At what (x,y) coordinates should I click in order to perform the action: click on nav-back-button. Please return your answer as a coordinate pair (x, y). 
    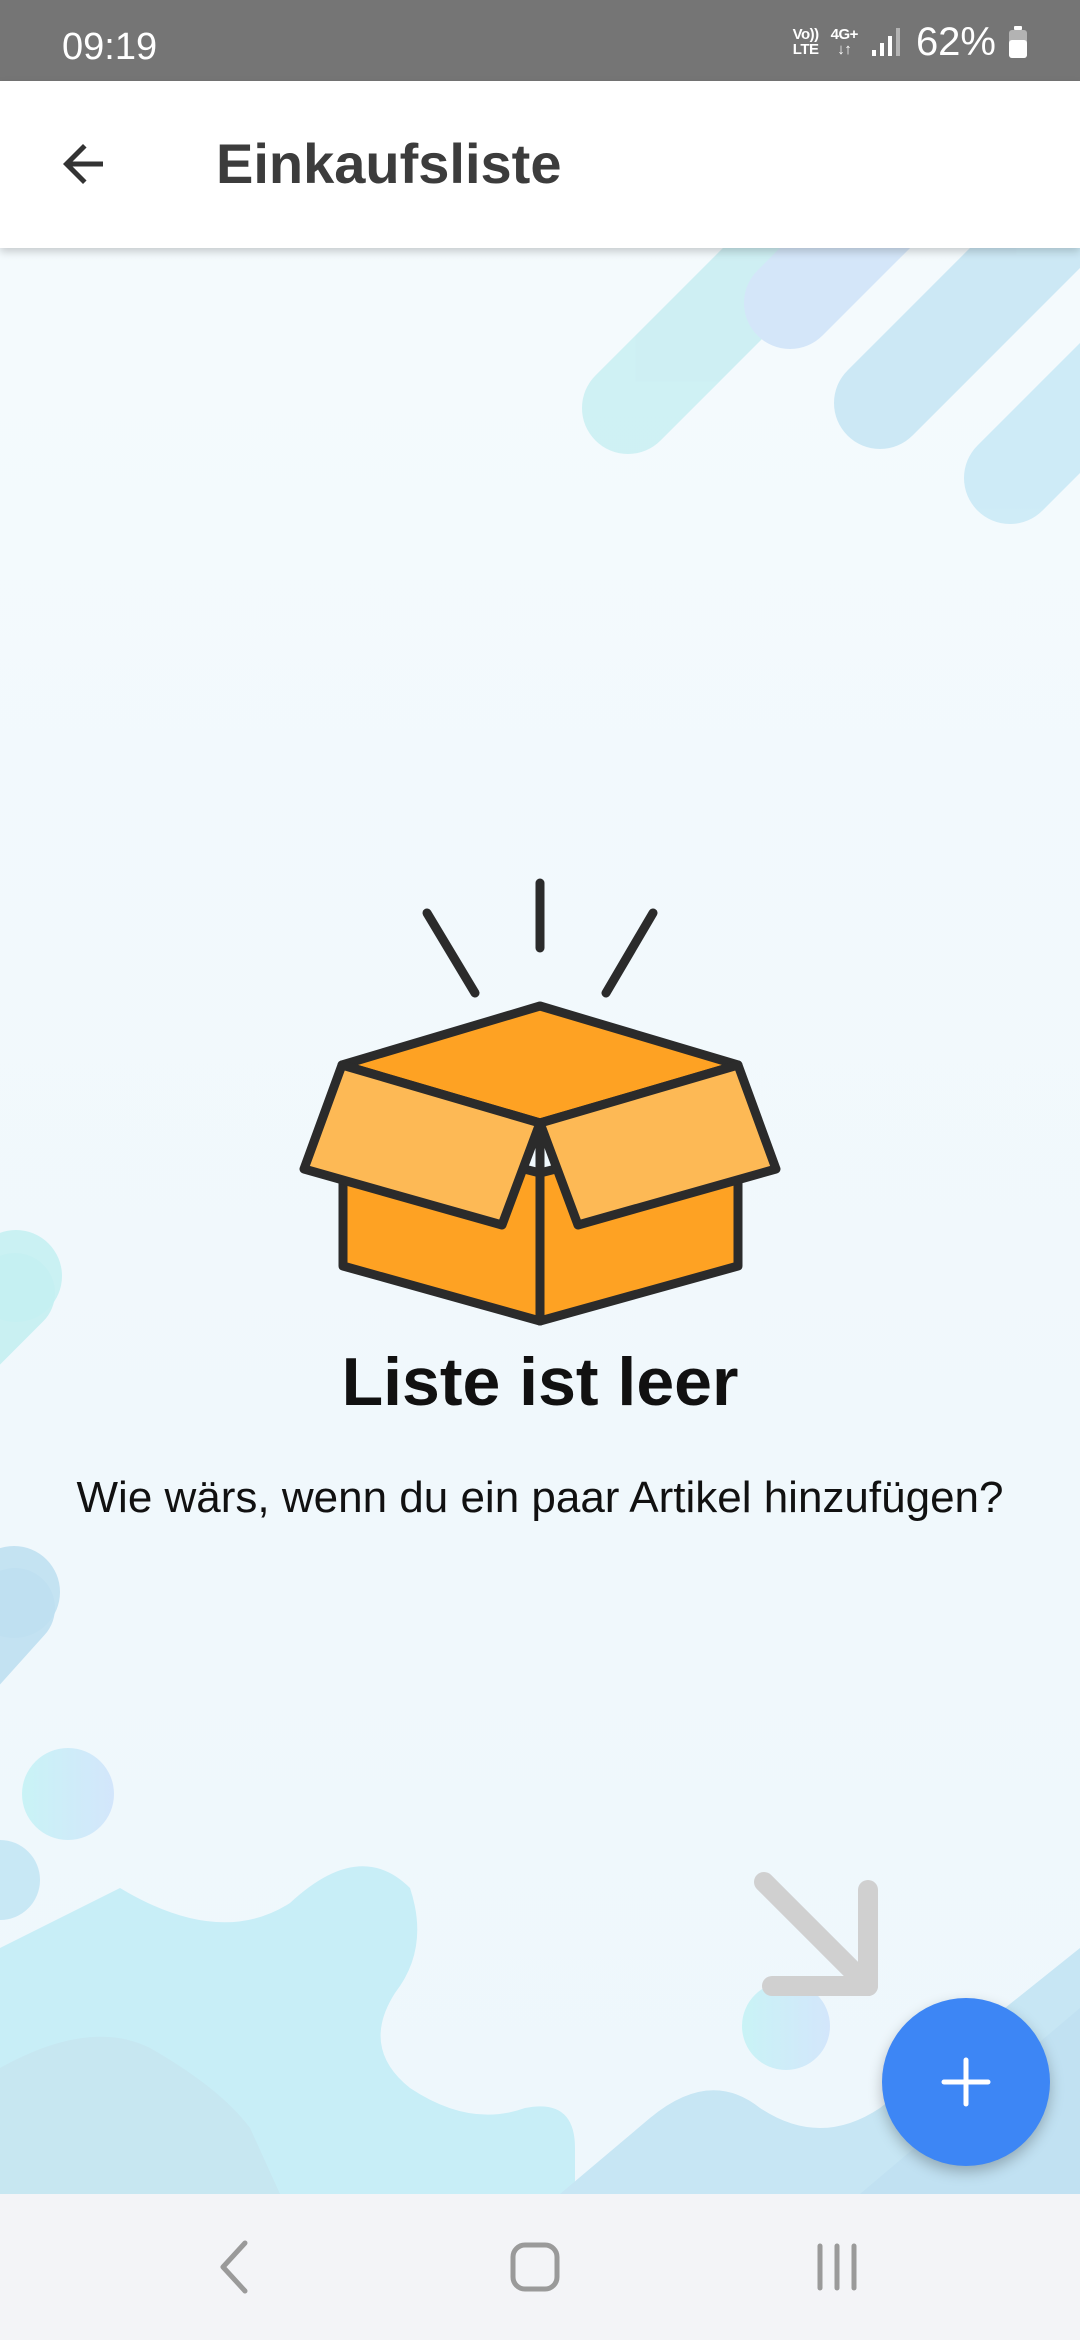
    Looking at the image, I should click on (235, 2267).